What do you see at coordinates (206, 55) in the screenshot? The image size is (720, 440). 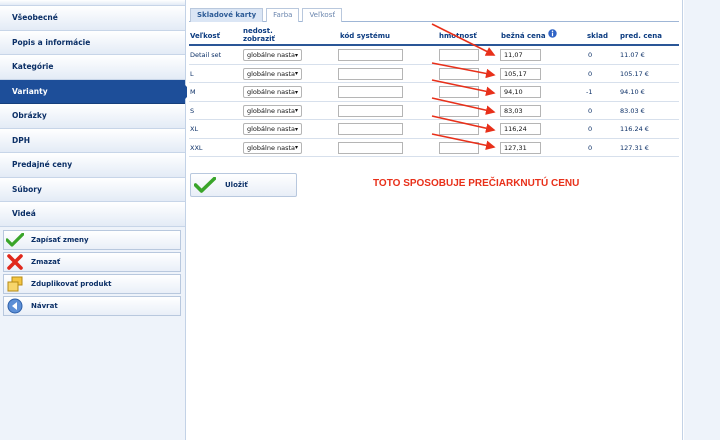 I see `size-cell: Detail set` at bounding box center [206, 55].